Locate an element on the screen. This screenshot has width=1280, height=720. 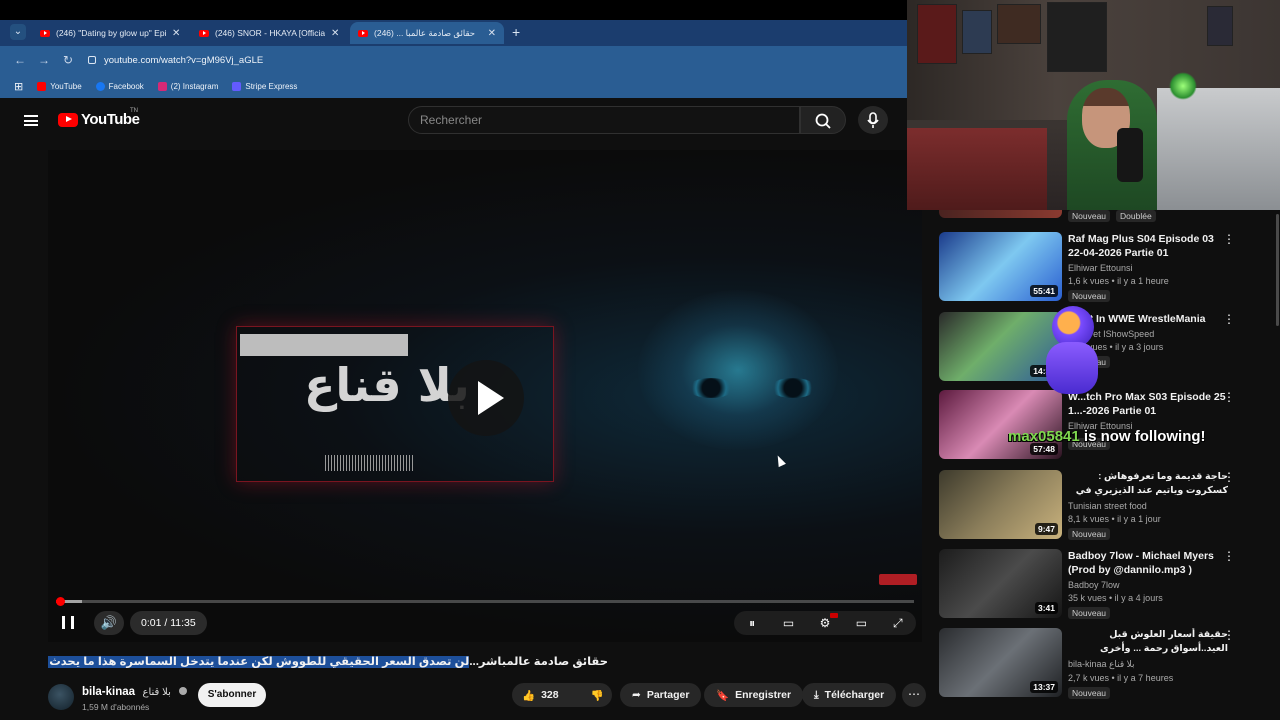
bookmark-stripe: Stripe Express is located at coordinates (264, 86).